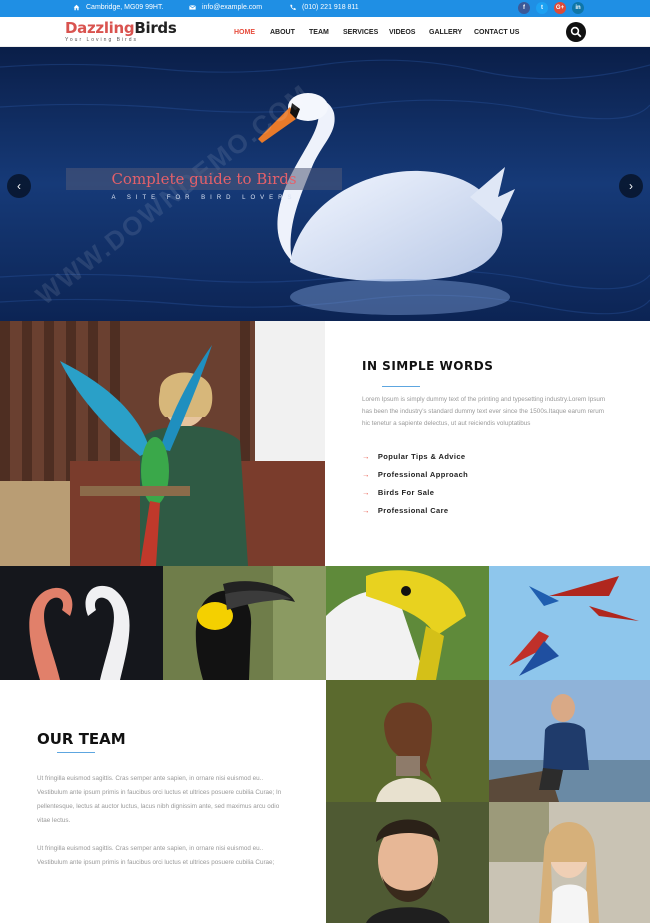  I want to click on chevron-left-icon: ‹, so click(19, 186).